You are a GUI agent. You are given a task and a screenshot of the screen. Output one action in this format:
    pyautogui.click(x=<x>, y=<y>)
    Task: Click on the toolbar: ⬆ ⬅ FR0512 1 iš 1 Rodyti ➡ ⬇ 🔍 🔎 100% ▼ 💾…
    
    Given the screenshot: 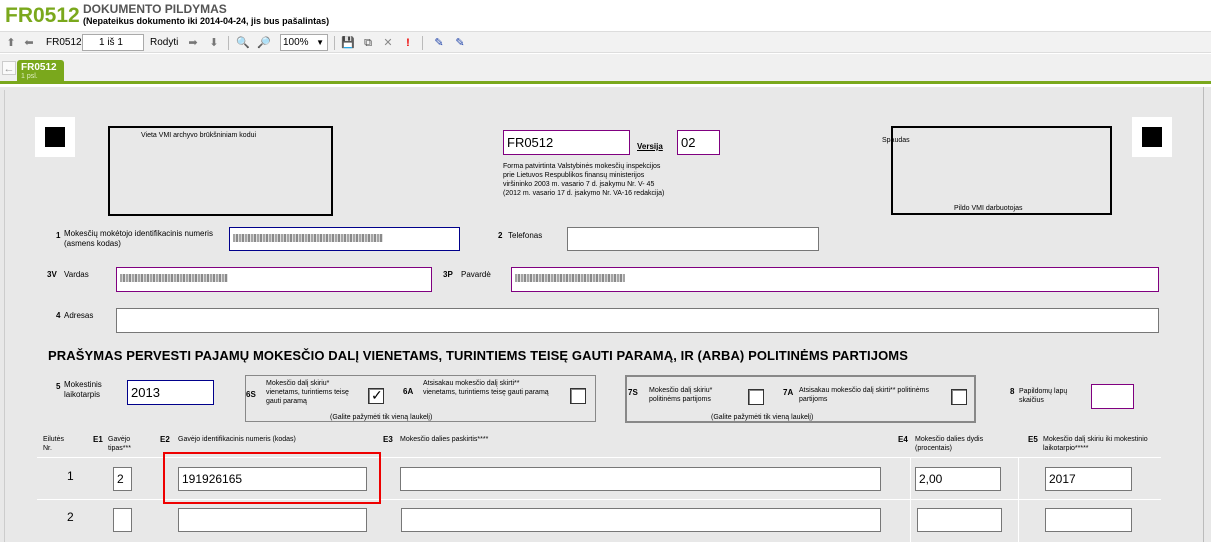 What is the action you would take?
    pyautogui.click(x=605, y=42)
    